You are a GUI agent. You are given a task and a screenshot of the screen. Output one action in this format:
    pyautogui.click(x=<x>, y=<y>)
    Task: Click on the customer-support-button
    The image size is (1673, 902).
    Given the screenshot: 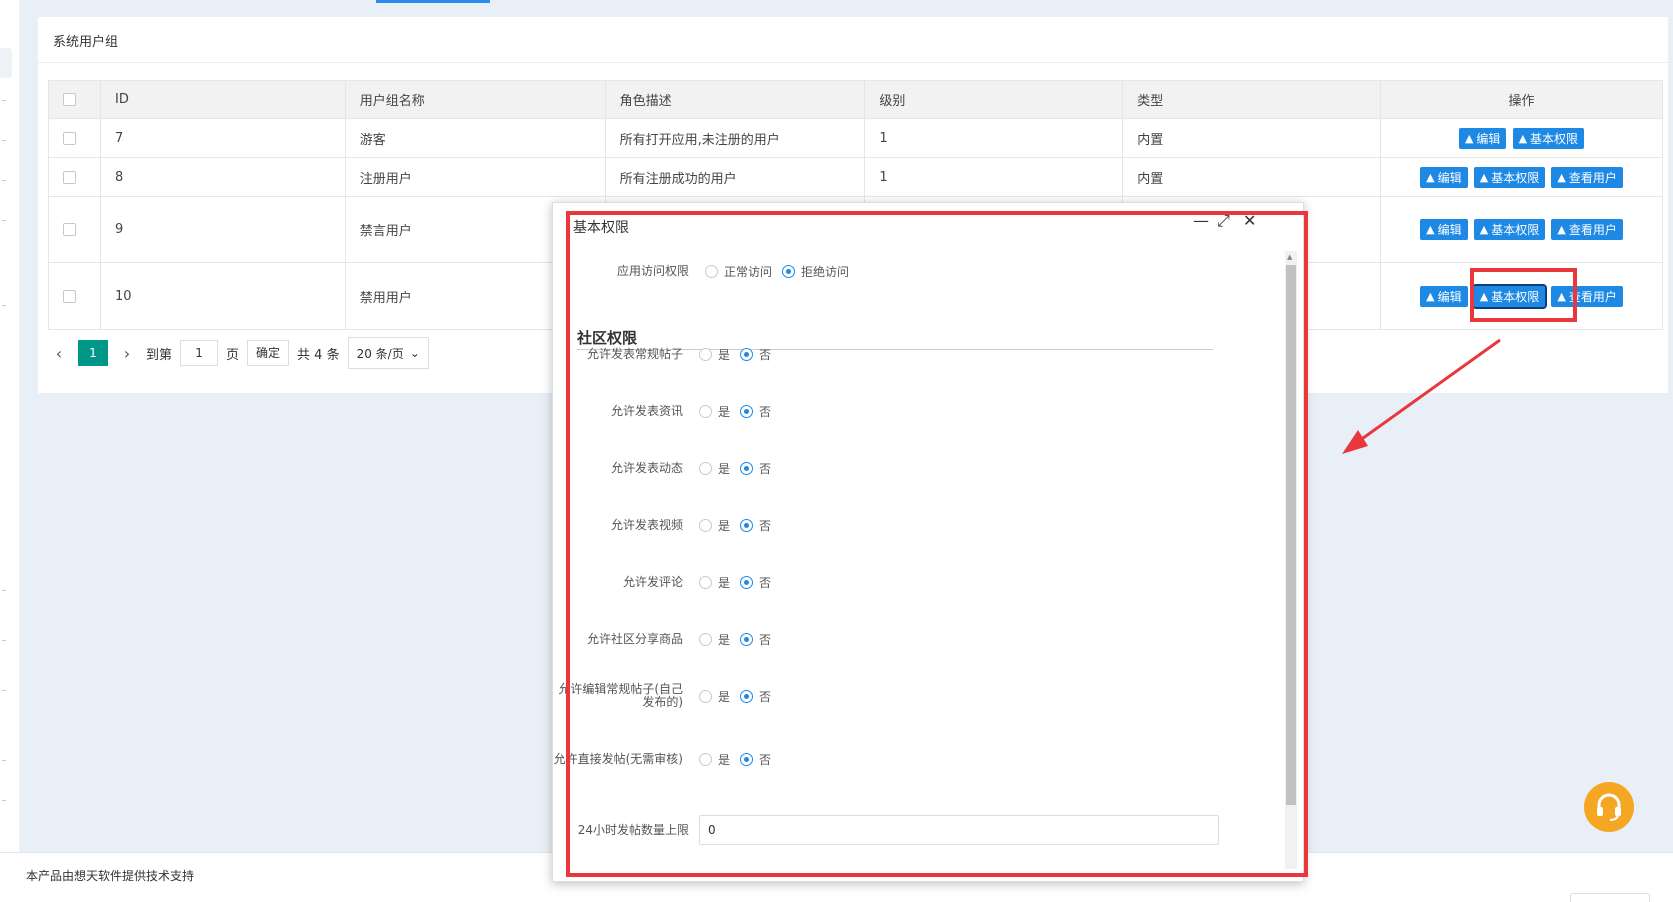 What is the action you would take?
    pyautogui.click(x=1609, y=807)
    